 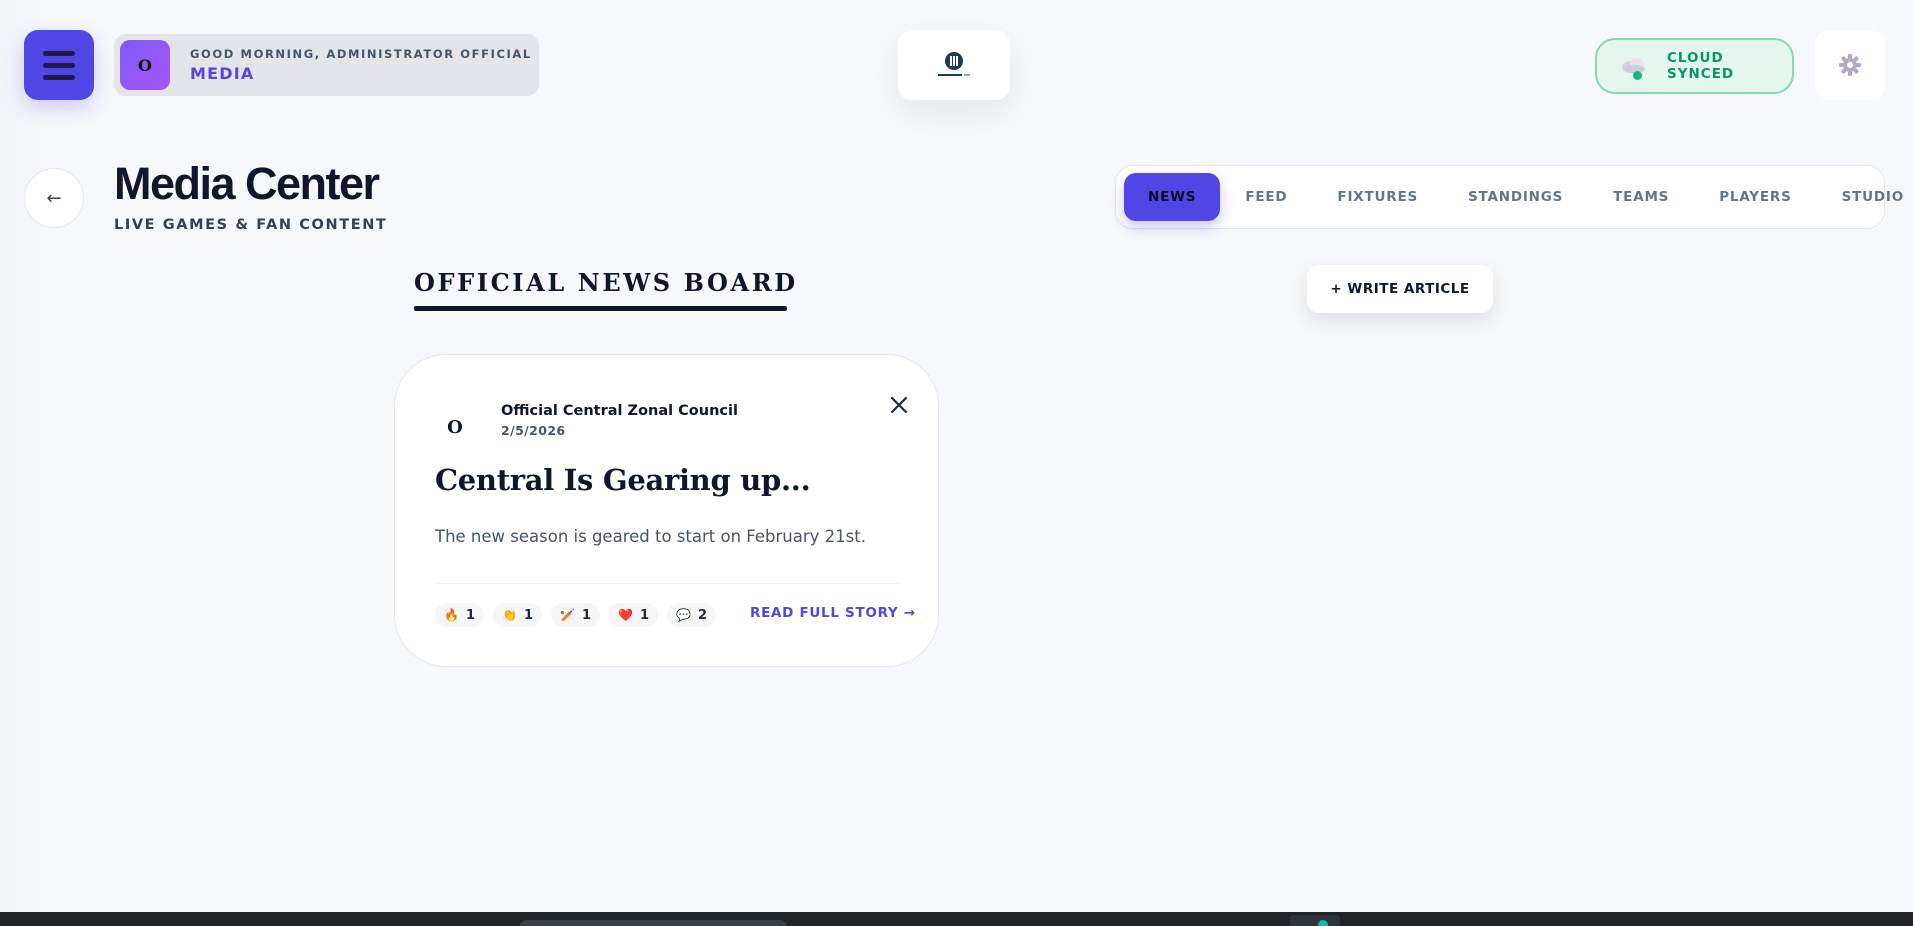 I want to click on taskbar-app, so click(x=1315, y=920).